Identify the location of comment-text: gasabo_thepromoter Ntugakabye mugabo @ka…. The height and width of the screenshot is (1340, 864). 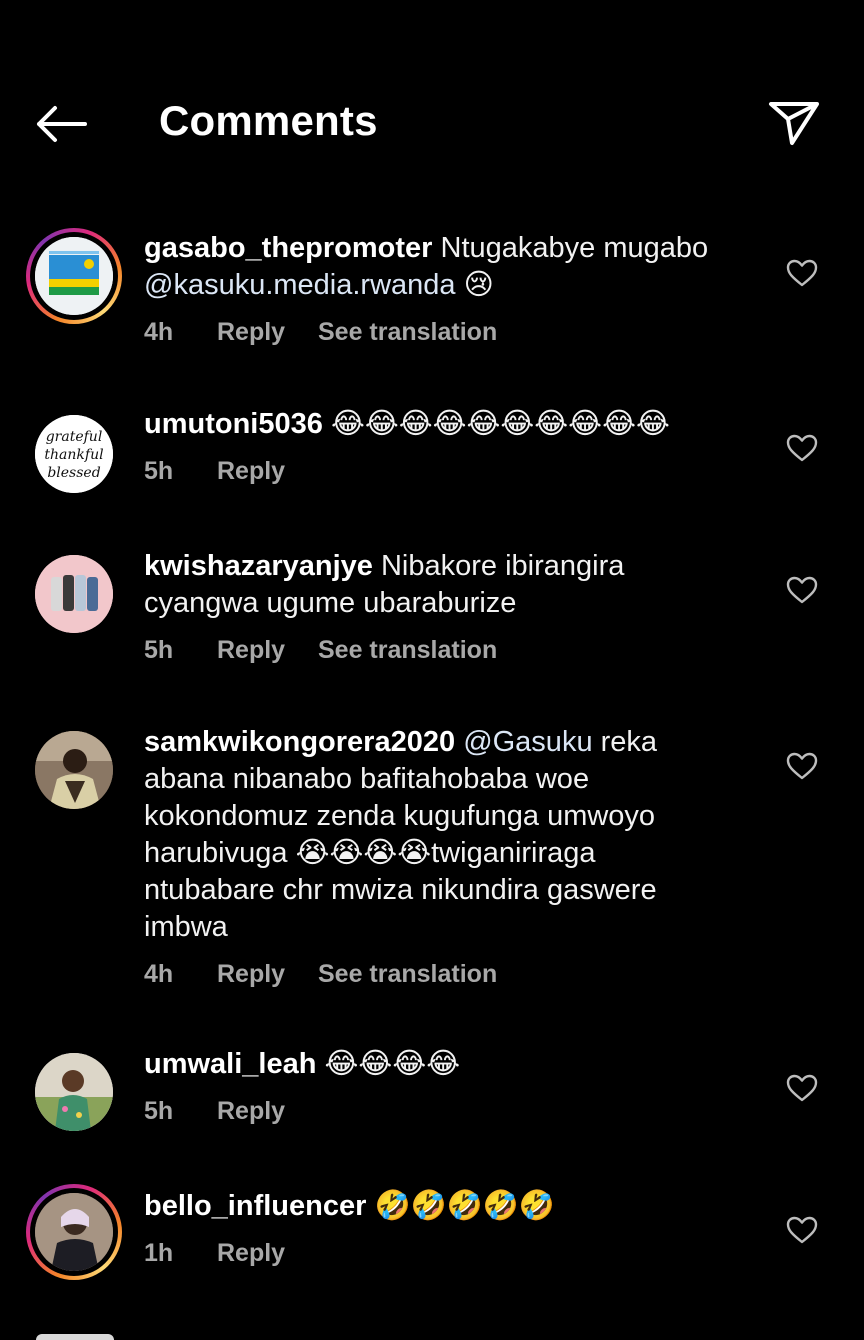
(444, 267).